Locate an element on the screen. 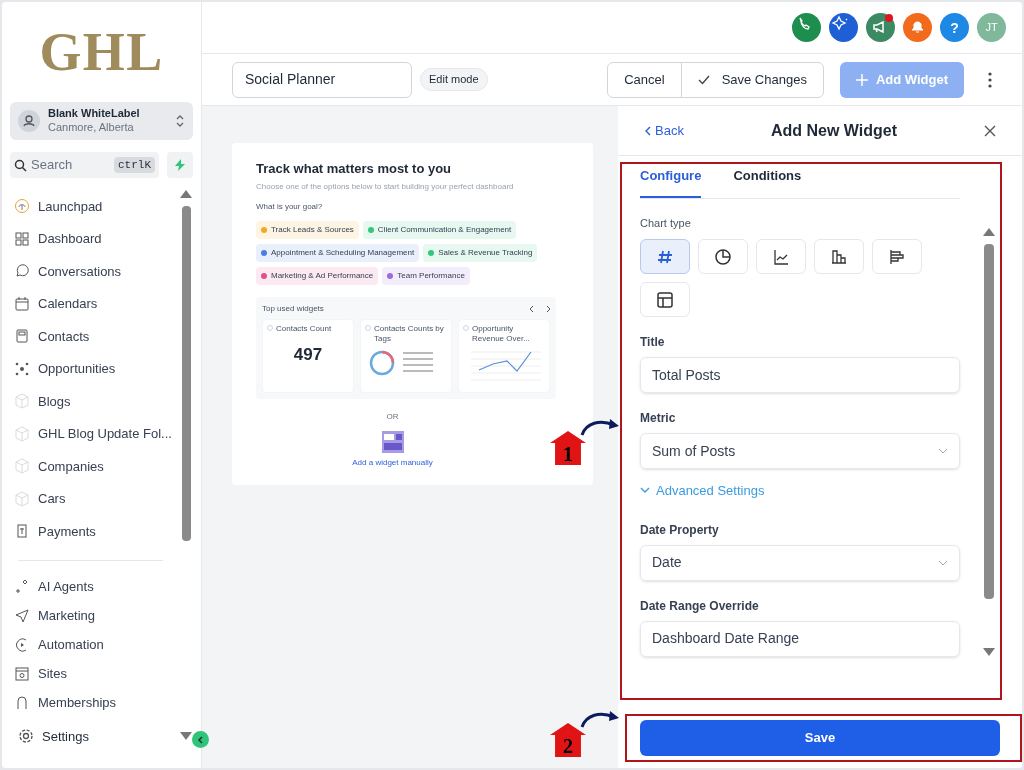  sidebar-item: Conversations is located at coordinates (96, 271).